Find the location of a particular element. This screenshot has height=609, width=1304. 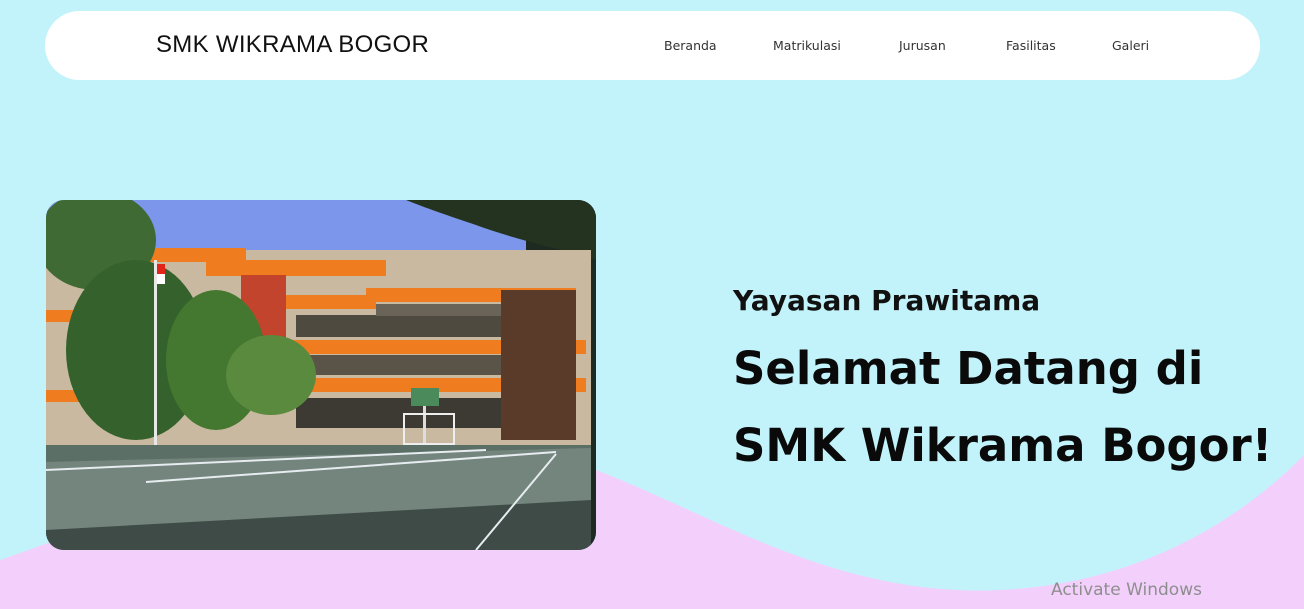

nav-link-fasilitas: Fasilitas is located at coordinates (1031, 45).